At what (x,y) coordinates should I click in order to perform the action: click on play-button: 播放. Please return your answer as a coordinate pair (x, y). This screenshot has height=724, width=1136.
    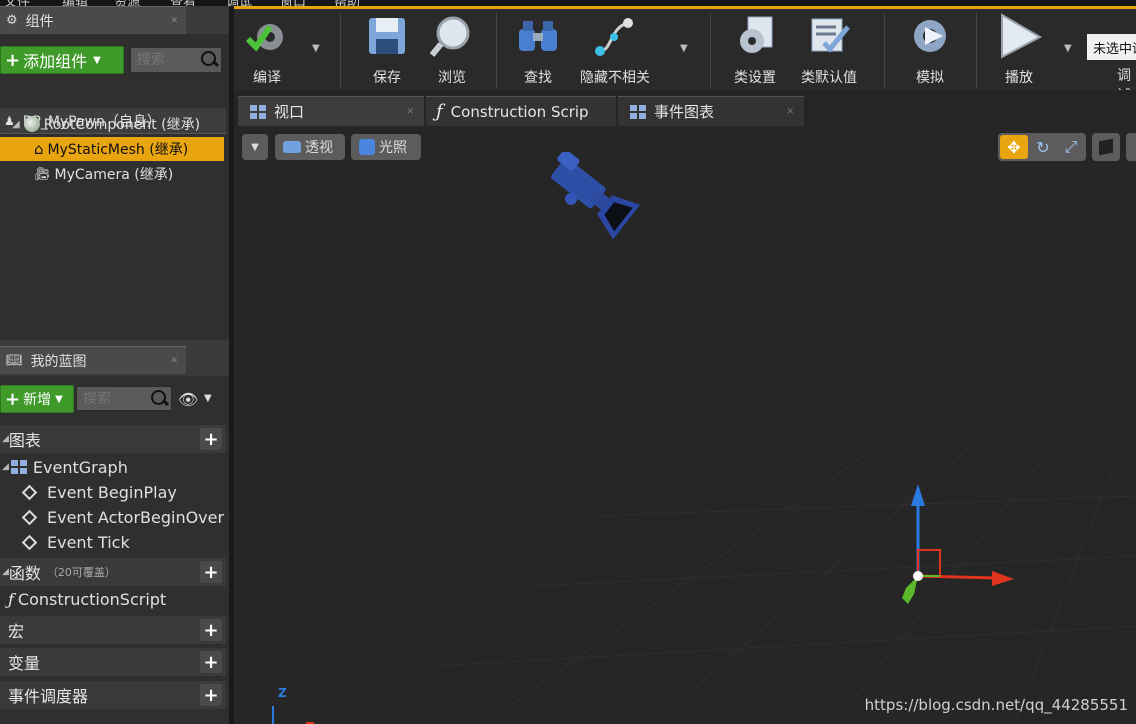
    Looking at the image, I should click on (1019, 50).